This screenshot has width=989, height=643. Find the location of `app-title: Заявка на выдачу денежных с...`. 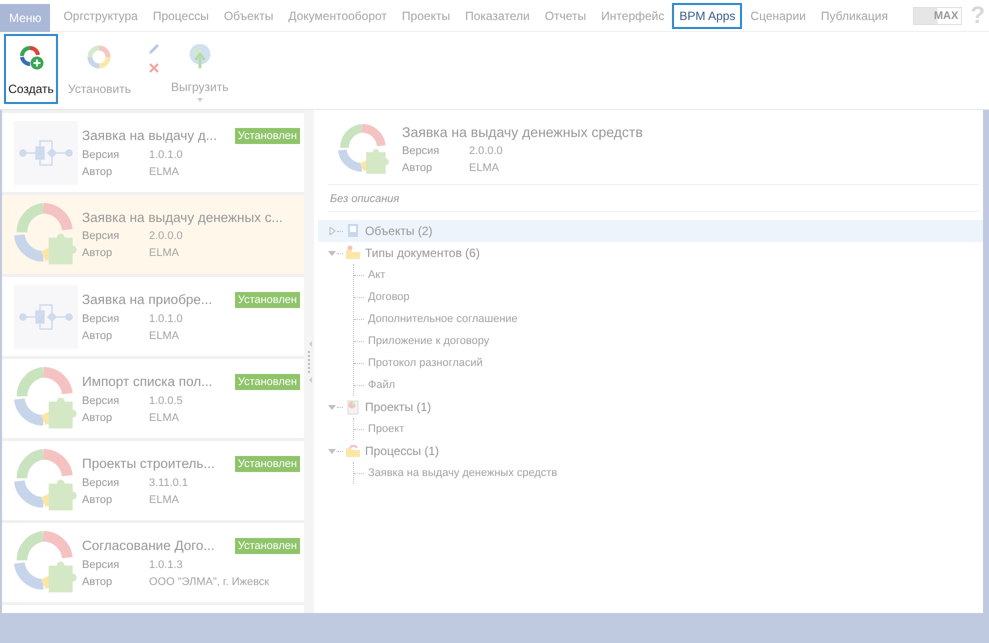

app-title: Заявка на выдачу денежных с... is located at coordinates (182, 217).